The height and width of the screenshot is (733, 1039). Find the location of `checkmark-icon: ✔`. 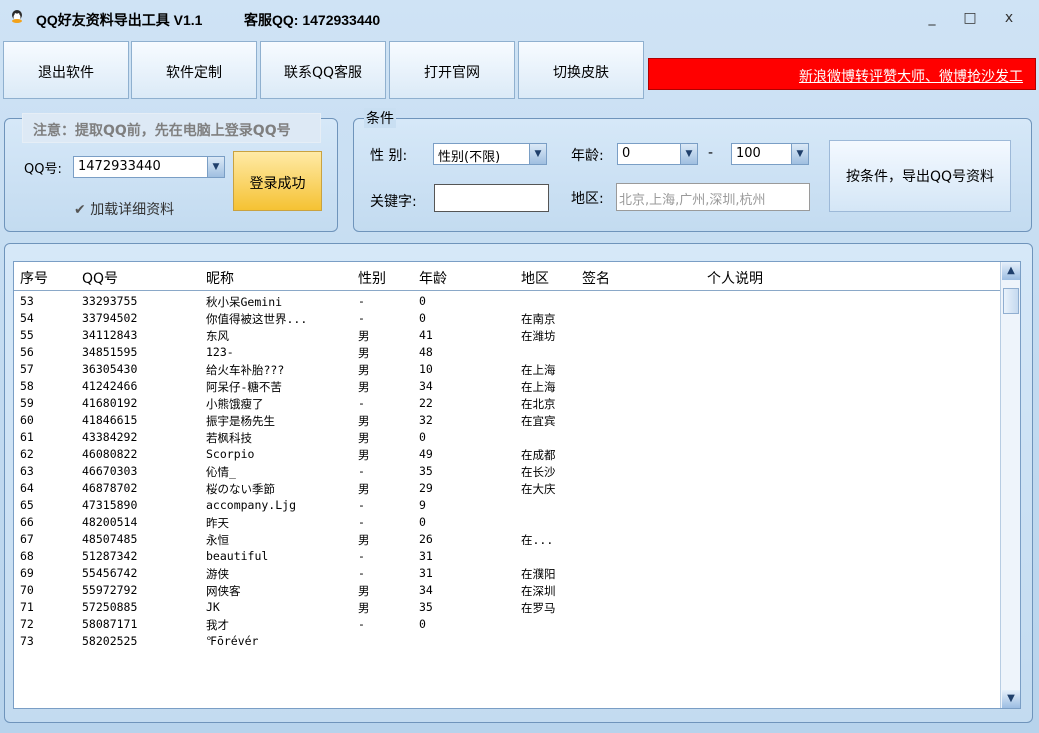

checkmark-icon: ✔ is located at coordinates (80, 210).